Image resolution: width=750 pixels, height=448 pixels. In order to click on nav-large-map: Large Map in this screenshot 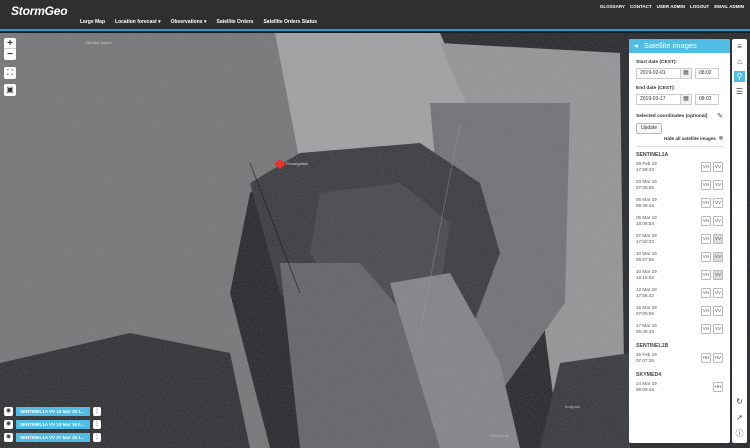, I will do `click(92, 22)`.